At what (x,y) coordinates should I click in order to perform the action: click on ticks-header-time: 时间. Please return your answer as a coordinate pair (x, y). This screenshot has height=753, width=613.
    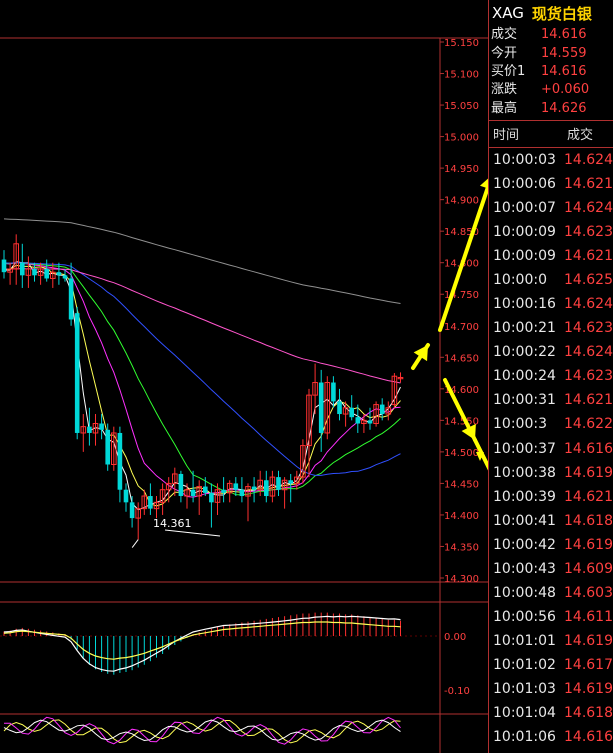
    Looking at the image, I should click on (506, 136).